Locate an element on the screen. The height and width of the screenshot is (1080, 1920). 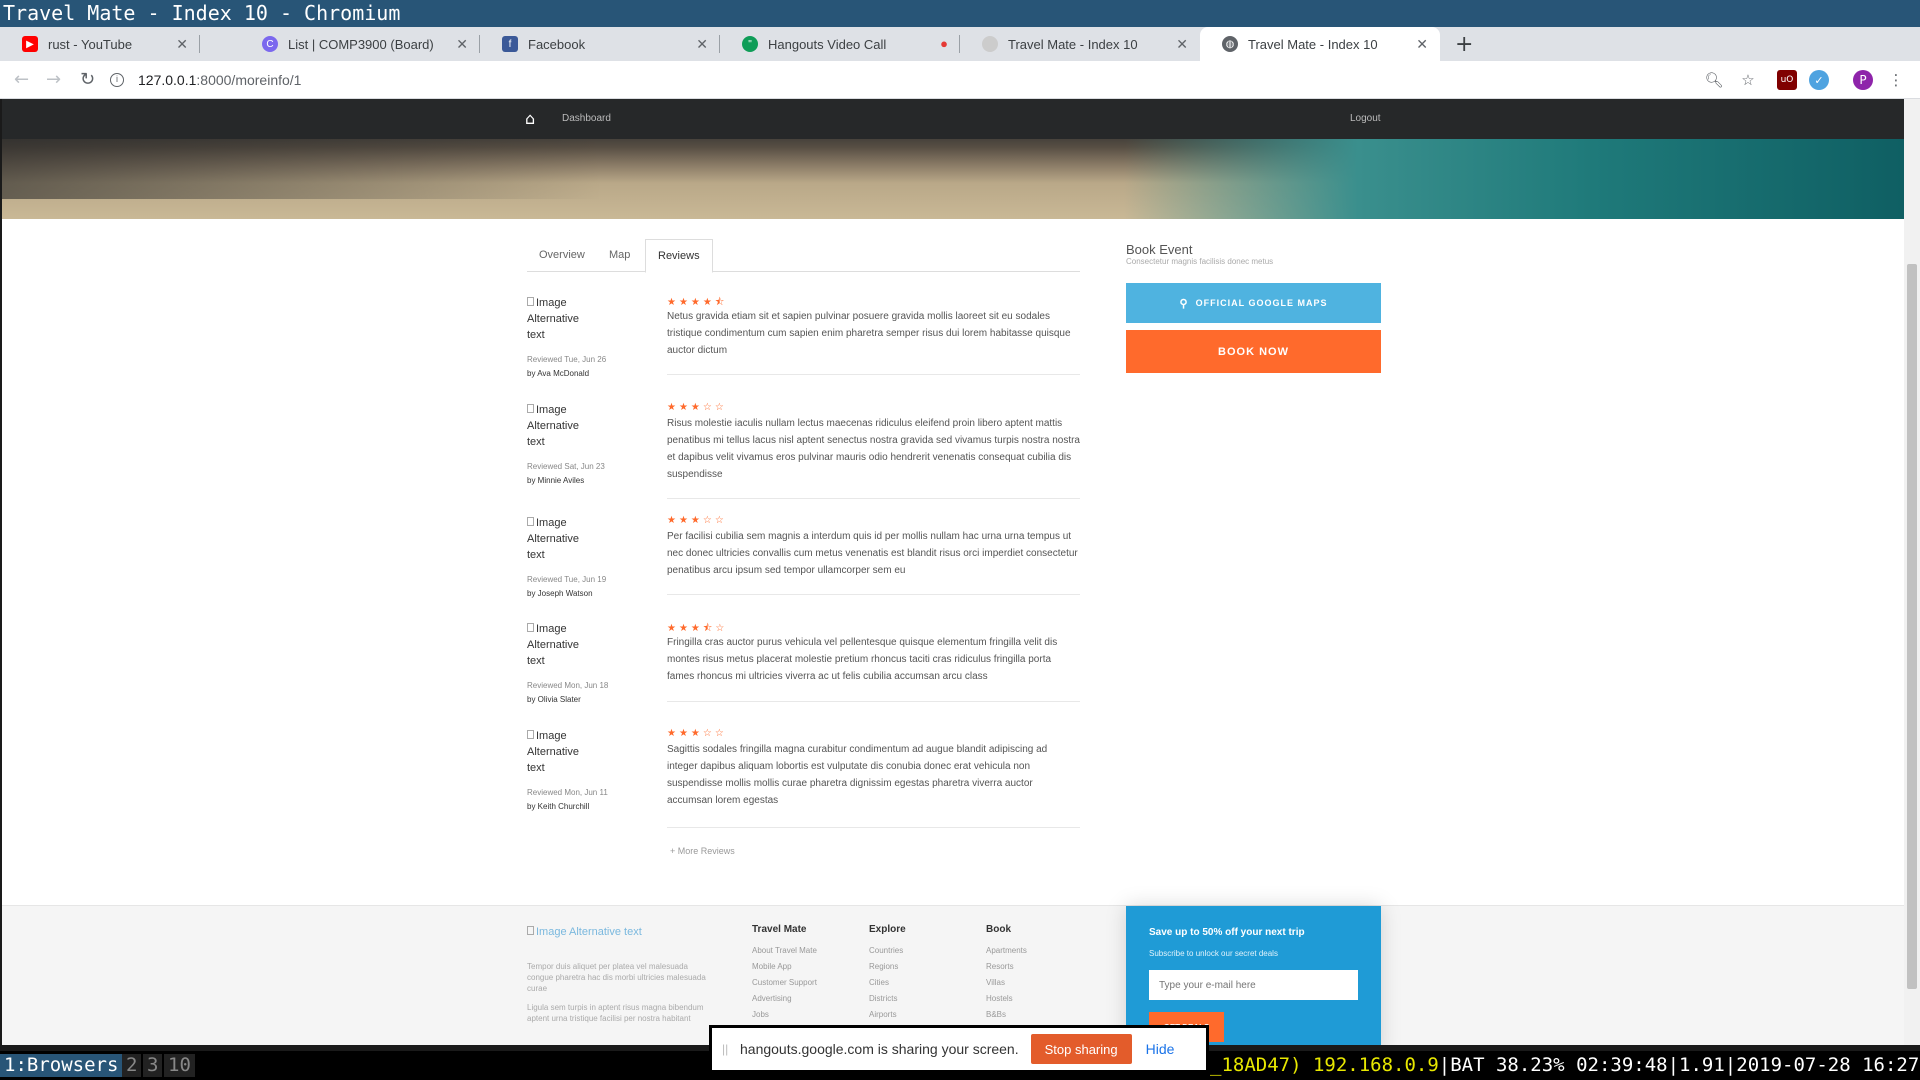
footer-link: Regions is located at coordinates (887, 967).